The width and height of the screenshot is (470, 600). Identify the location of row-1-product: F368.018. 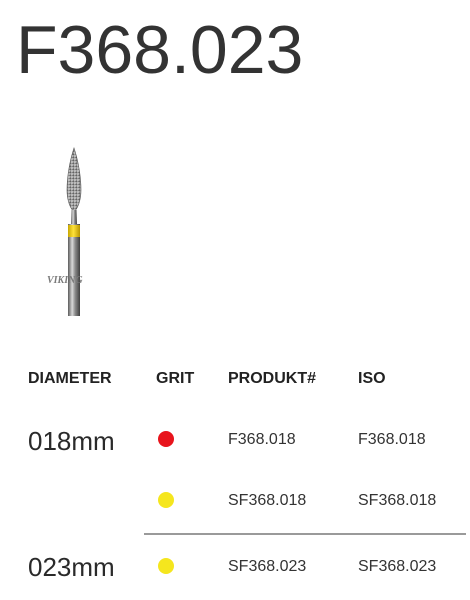
(262, 439).